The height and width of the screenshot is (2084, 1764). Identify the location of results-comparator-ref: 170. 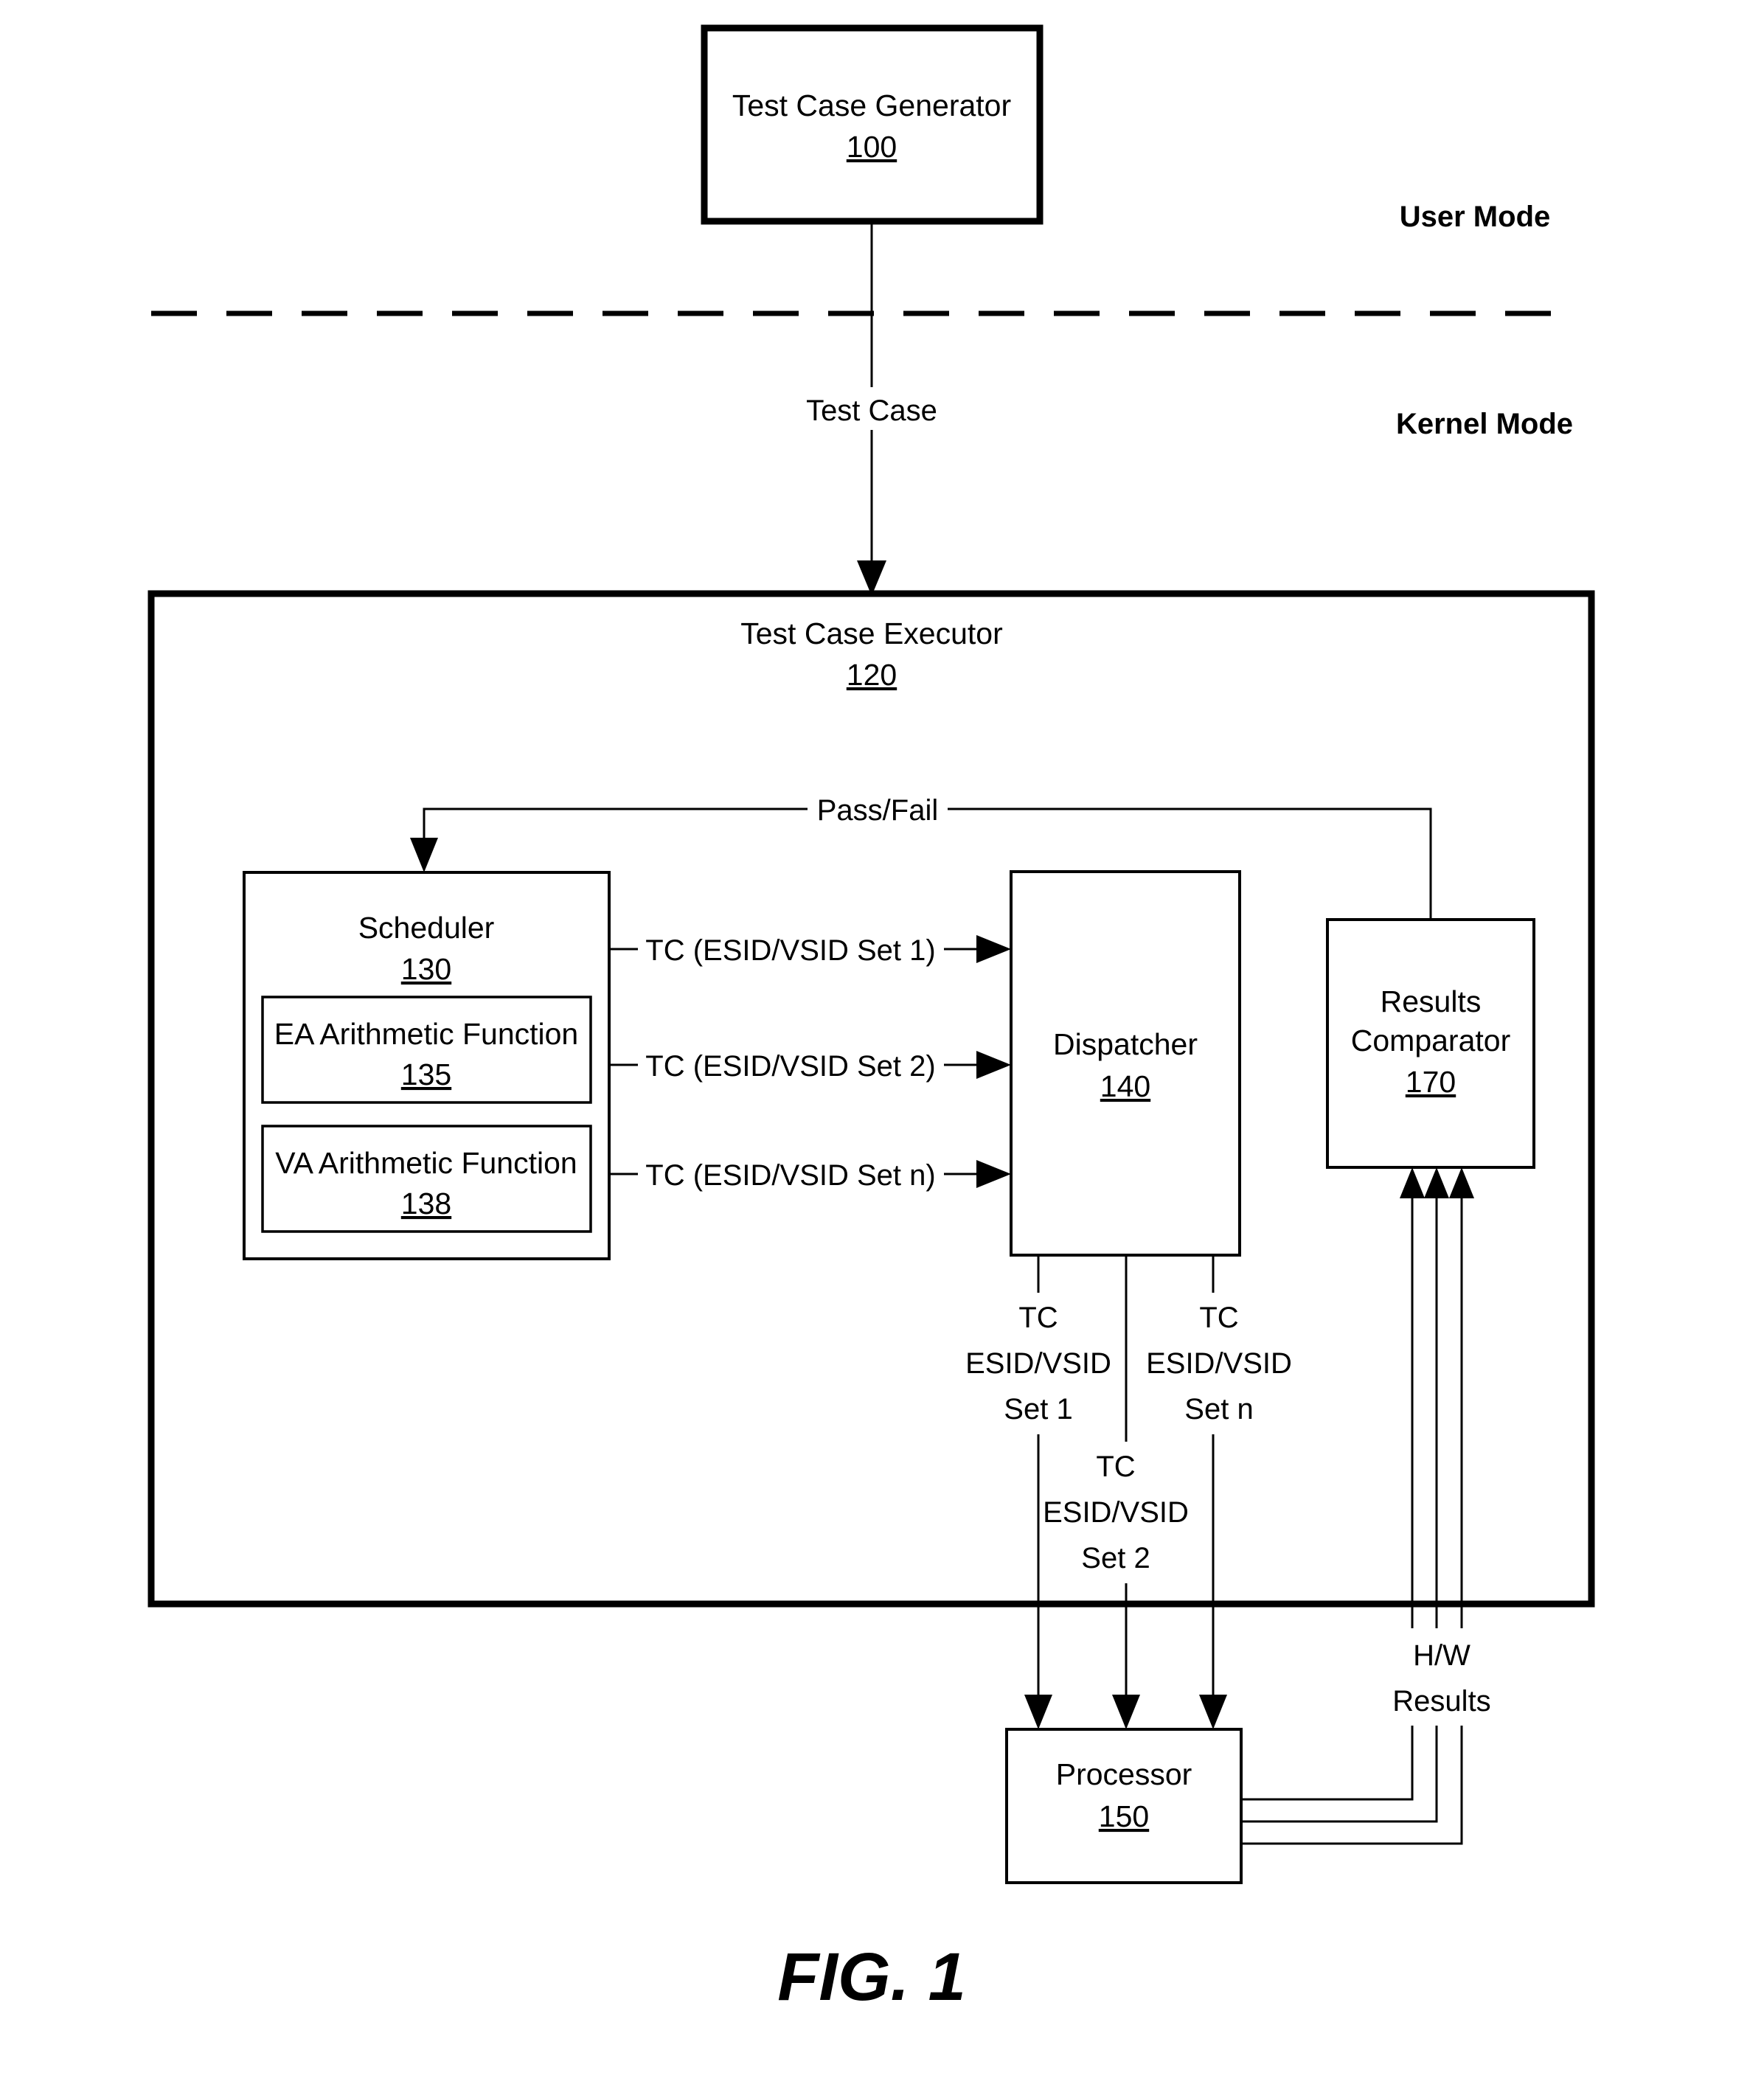
(1431, 1082).